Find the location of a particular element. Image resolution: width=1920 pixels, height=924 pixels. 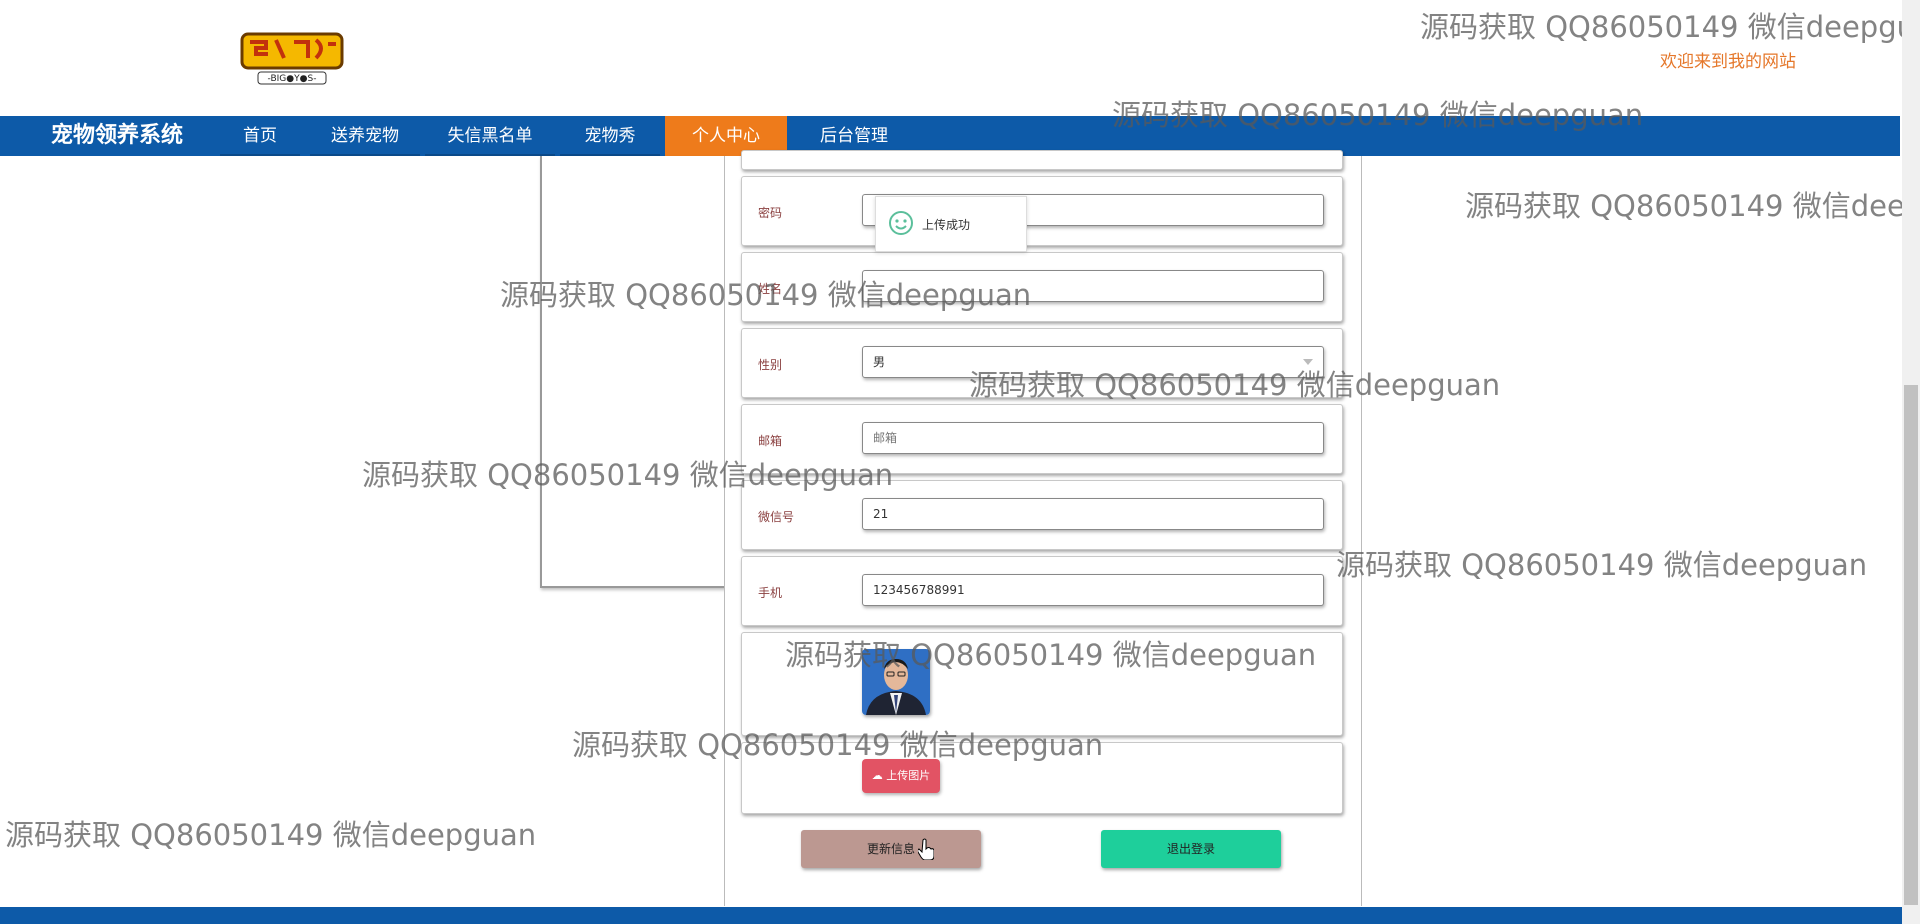

name-label: 姓名 is located at coordinates (770, 289).